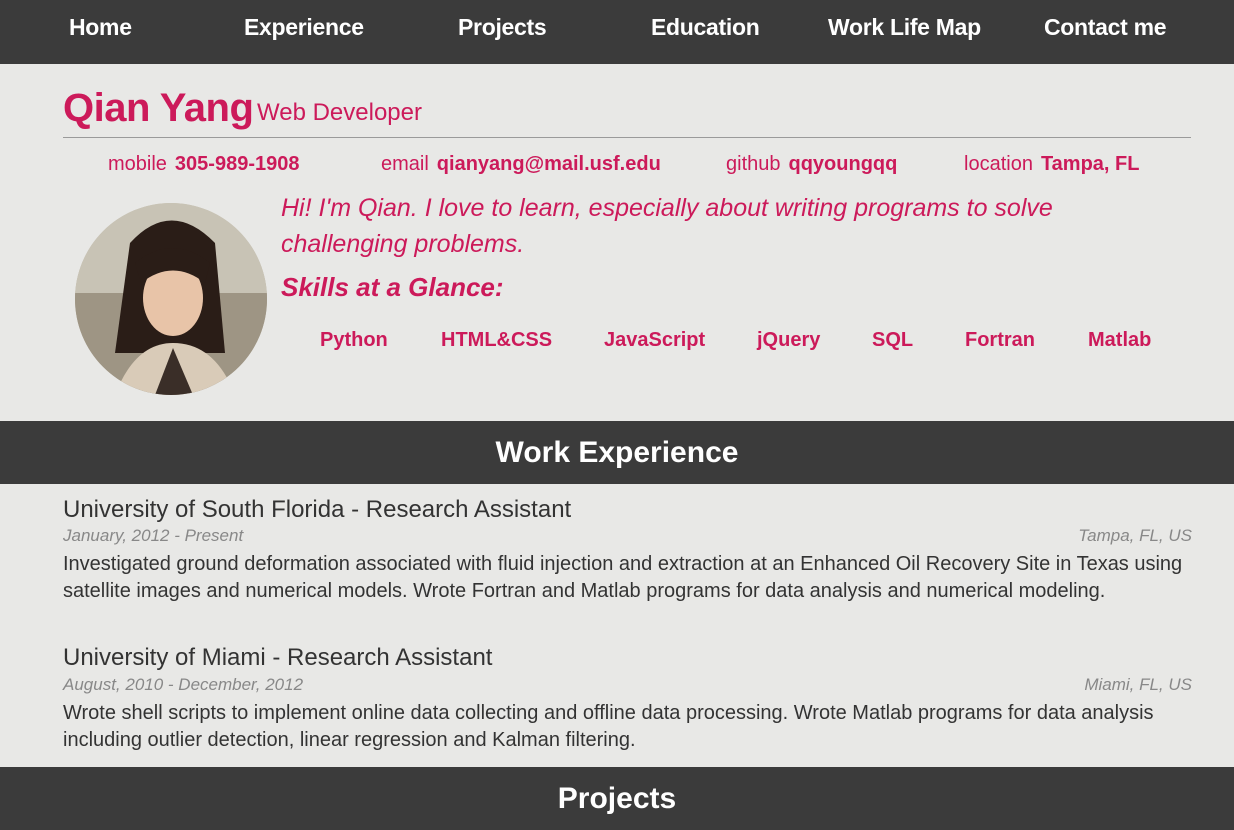 This screenshot has width=1234, height=830. What do you see at coordinates (502, 27) in the screenshot?
I see `nav-projects: Projects` at bounding box center [502, 27].